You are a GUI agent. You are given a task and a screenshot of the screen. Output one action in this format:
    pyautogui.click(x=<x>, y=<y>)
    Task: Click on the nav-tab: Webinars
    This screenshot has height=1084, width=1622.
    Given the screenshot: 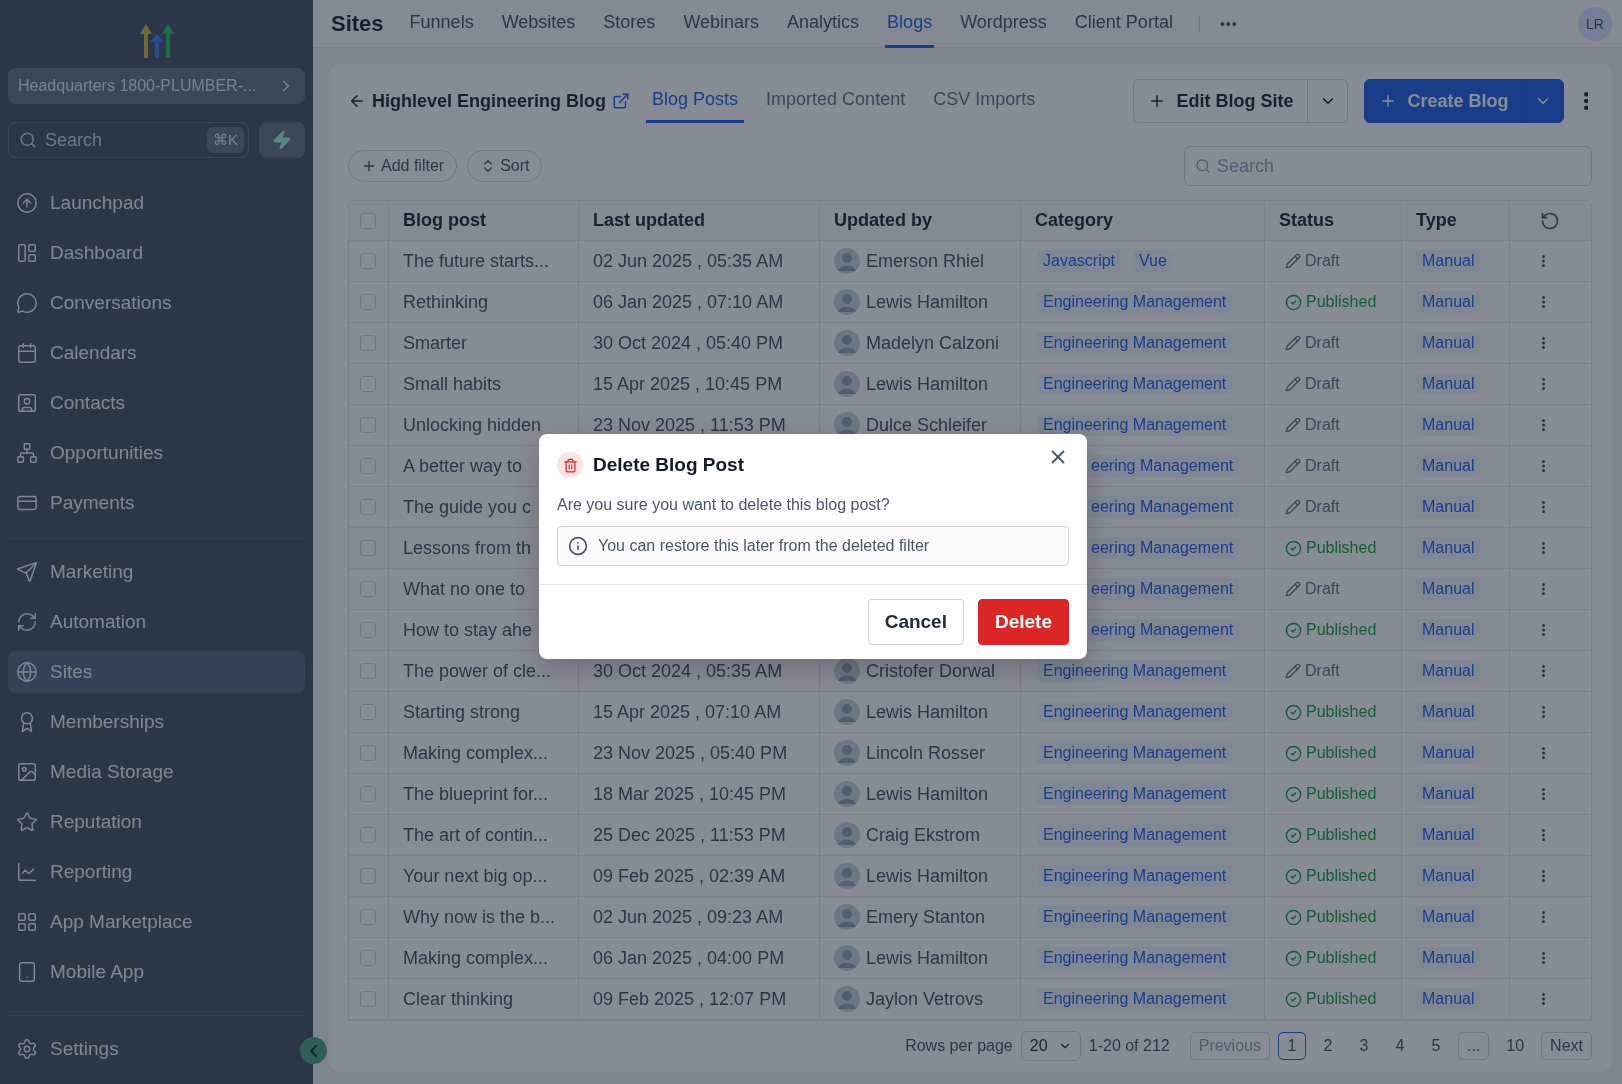 What is the action you would take?
    pyautogui.click(x=721, y=24)
    